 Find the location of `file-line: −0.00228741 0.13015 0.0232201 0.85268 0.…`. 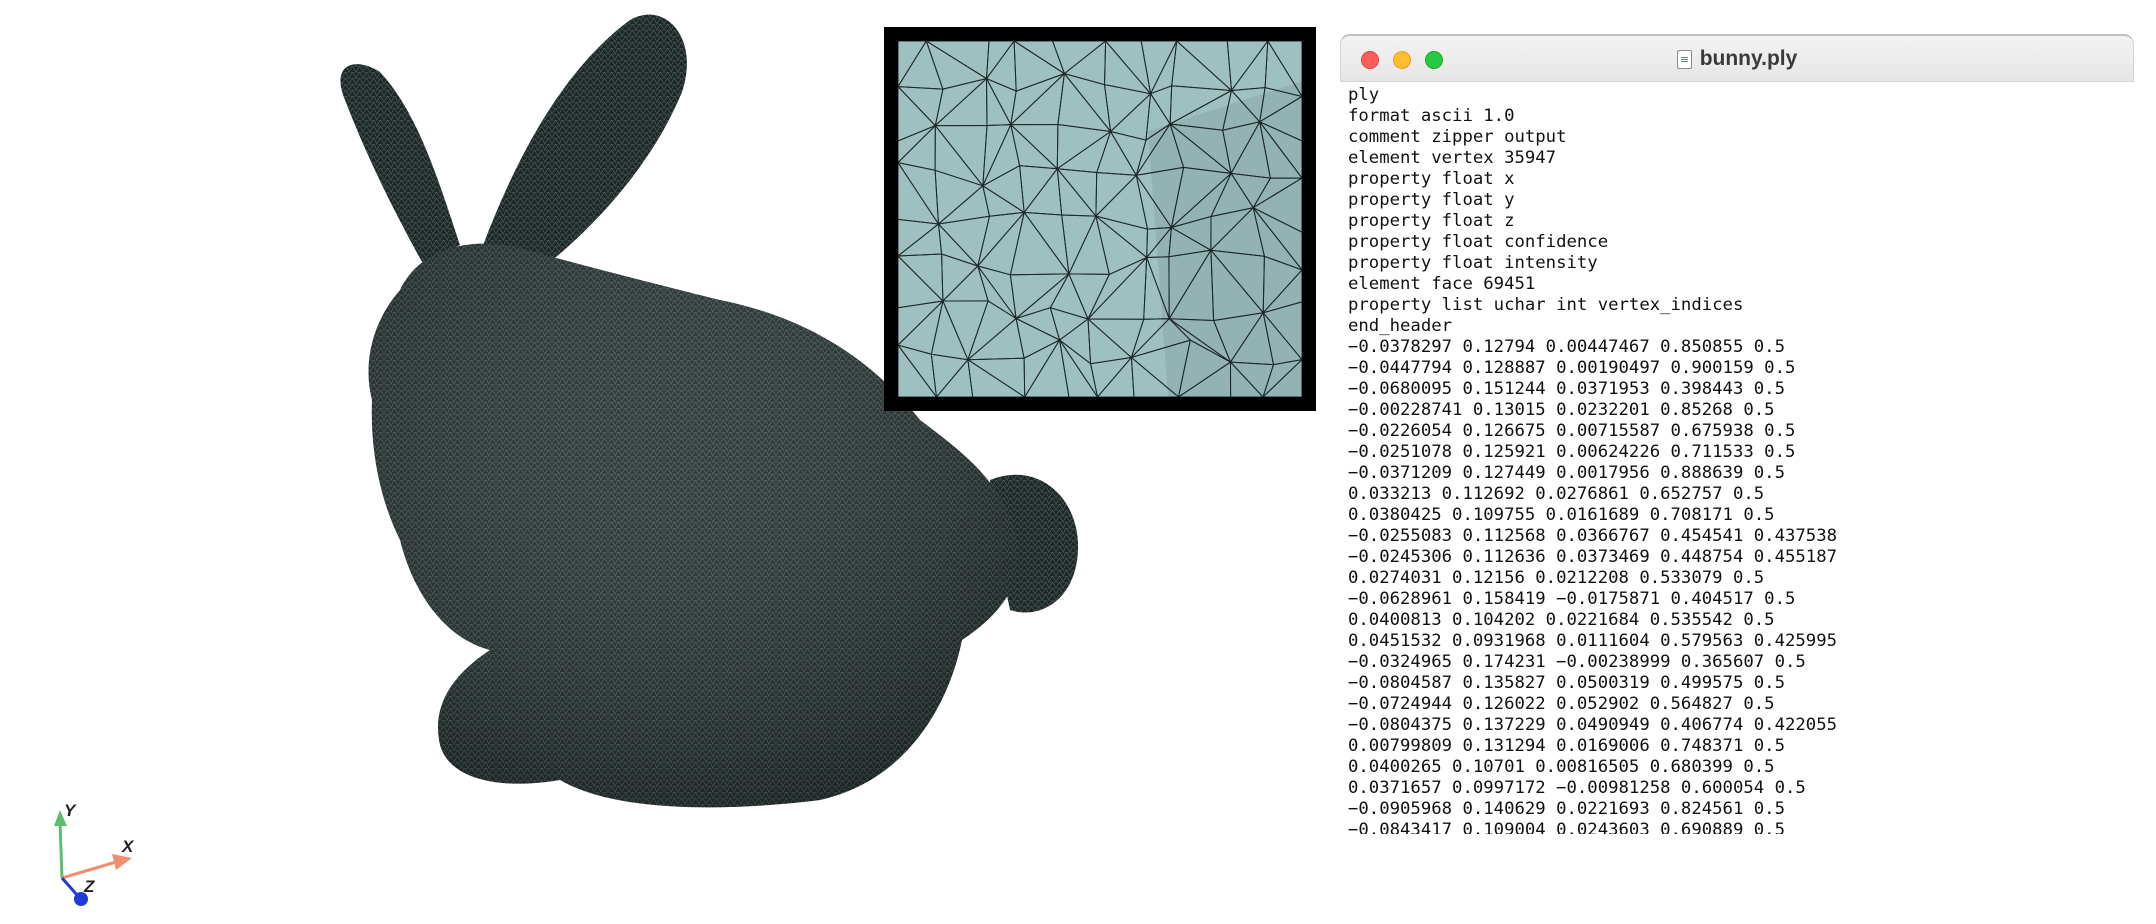

file-line: −0.00228741 0.13015 0.0232201 0.85268 0.… is located at coordinates (1561, 410).